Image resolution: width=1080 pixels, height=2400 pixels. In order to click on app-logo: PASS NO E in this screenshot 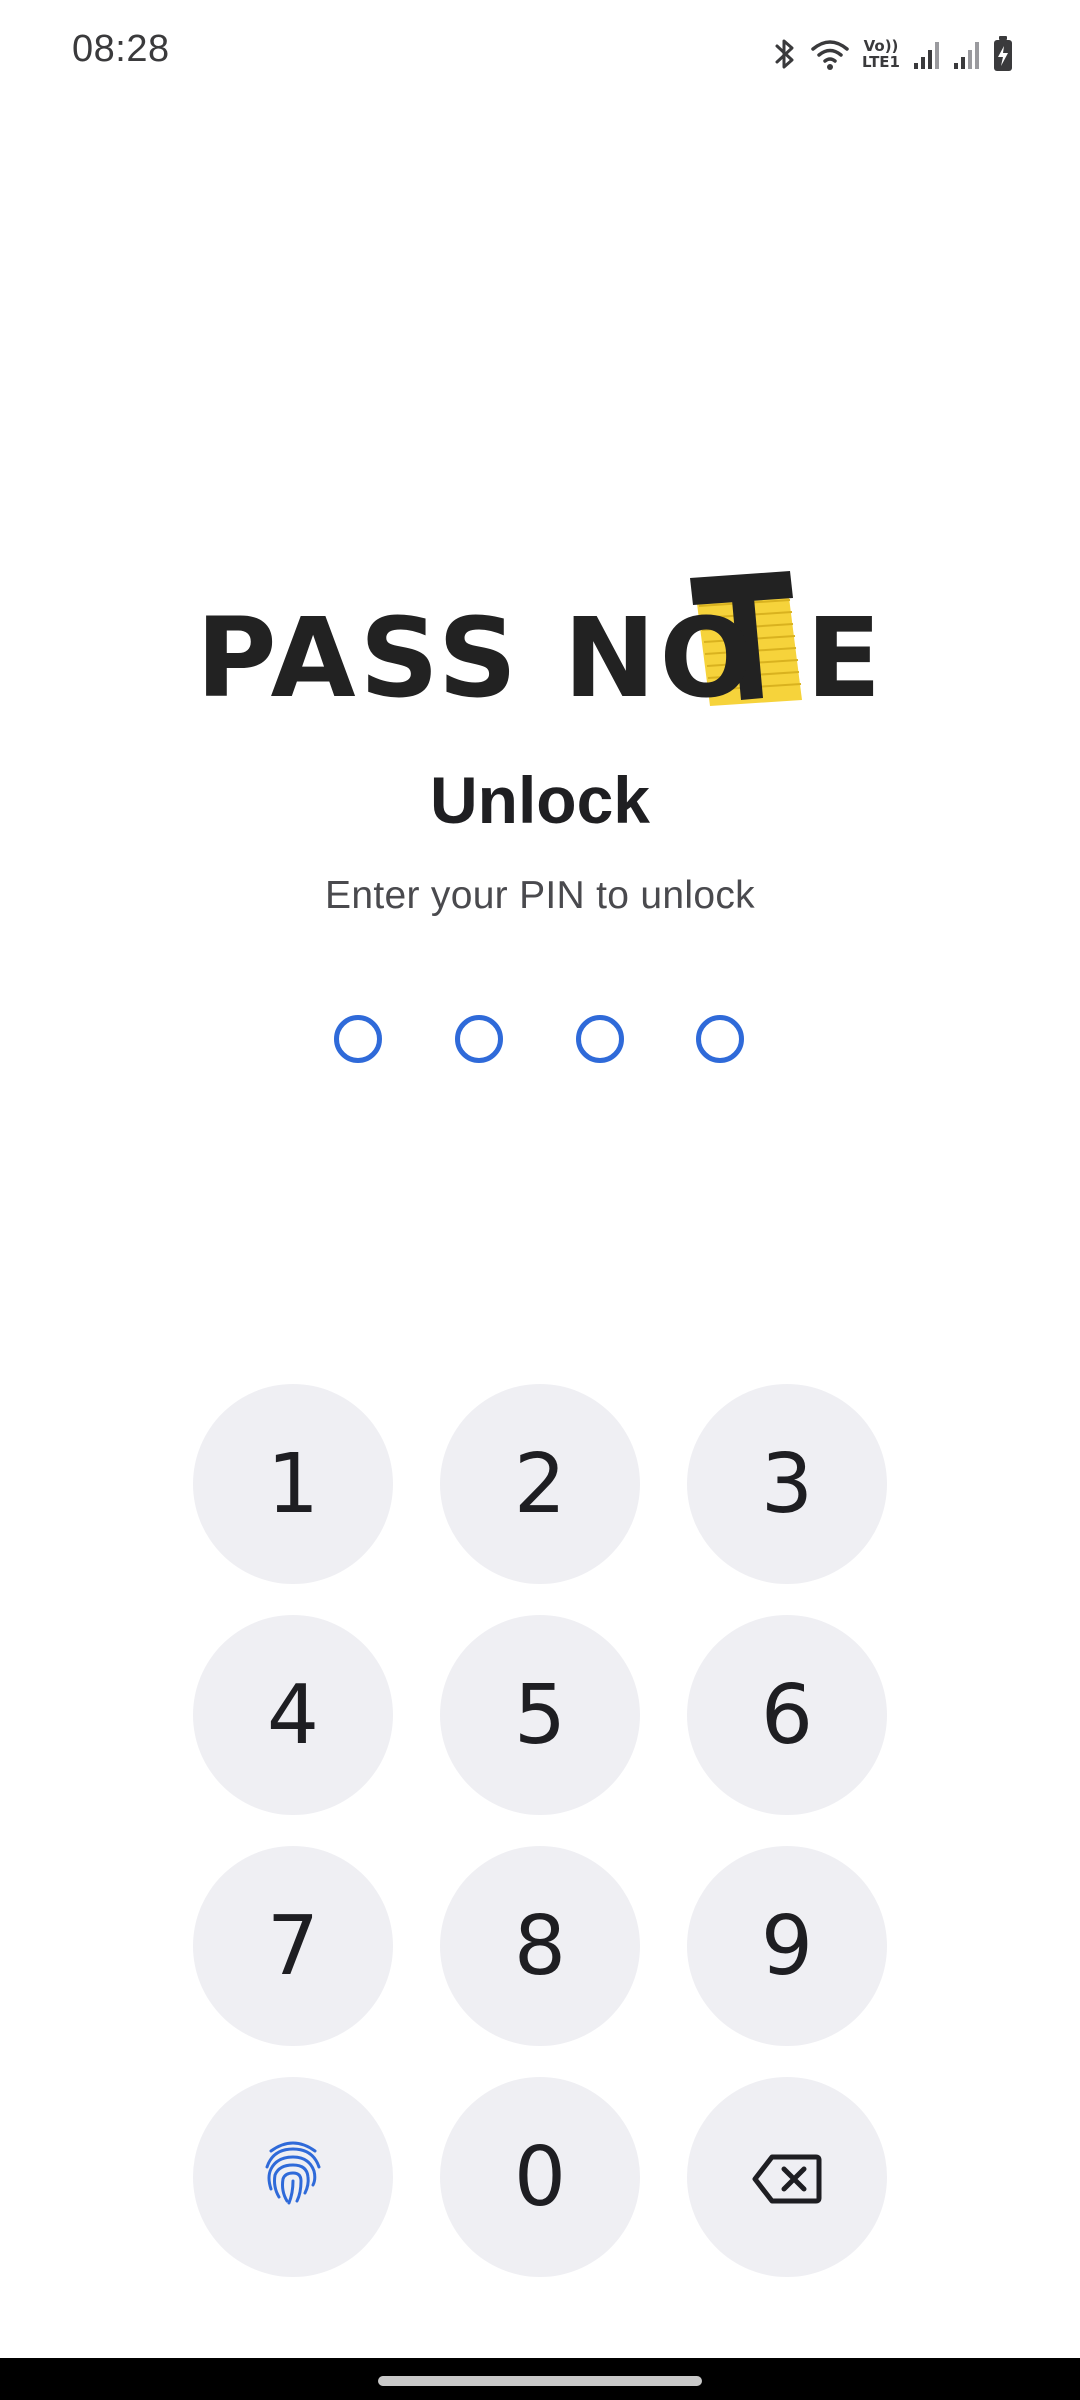, I will do `click(541, 640)`.